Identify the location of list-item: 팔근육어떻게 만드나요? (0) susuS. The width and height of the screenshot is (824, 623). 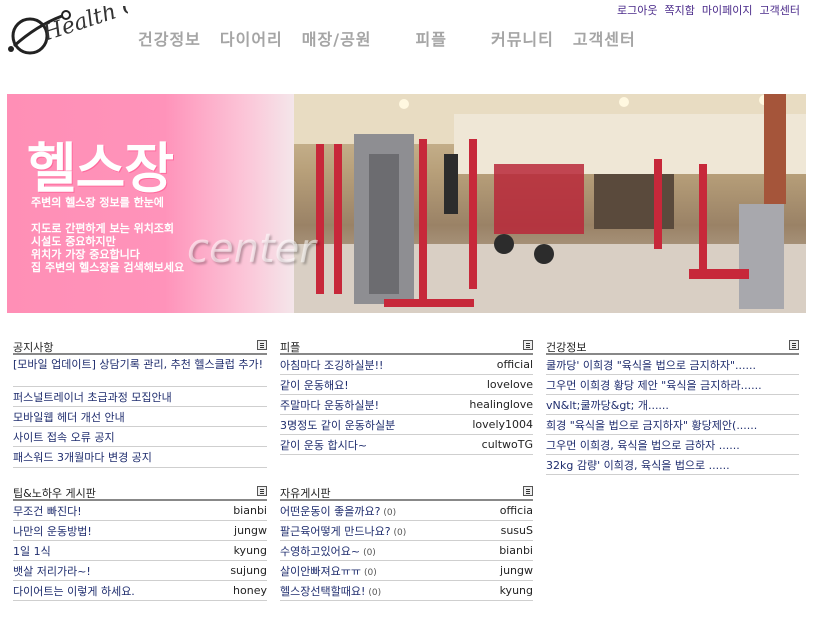
(406, 531).